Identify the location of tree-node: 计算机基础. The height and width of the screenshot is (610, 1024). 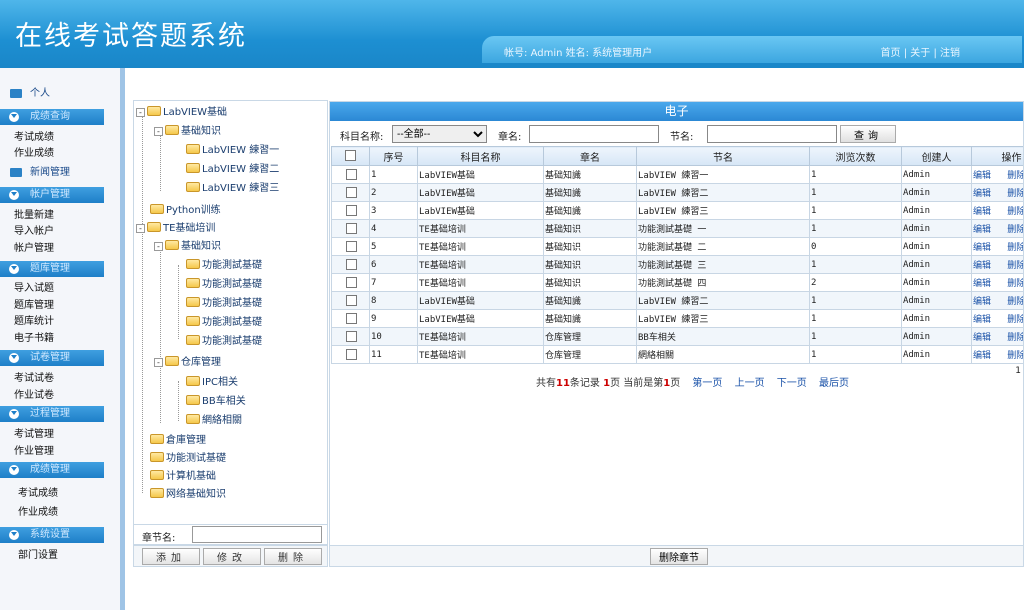
(183, 474).